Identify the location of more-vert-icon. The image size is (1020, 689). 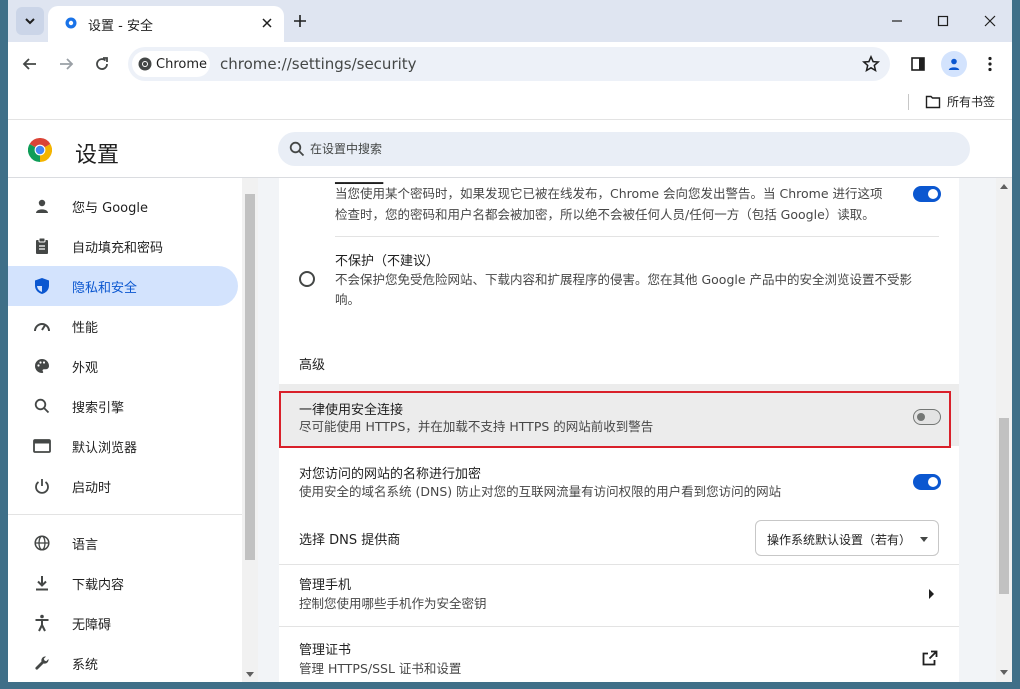
(990, 64).